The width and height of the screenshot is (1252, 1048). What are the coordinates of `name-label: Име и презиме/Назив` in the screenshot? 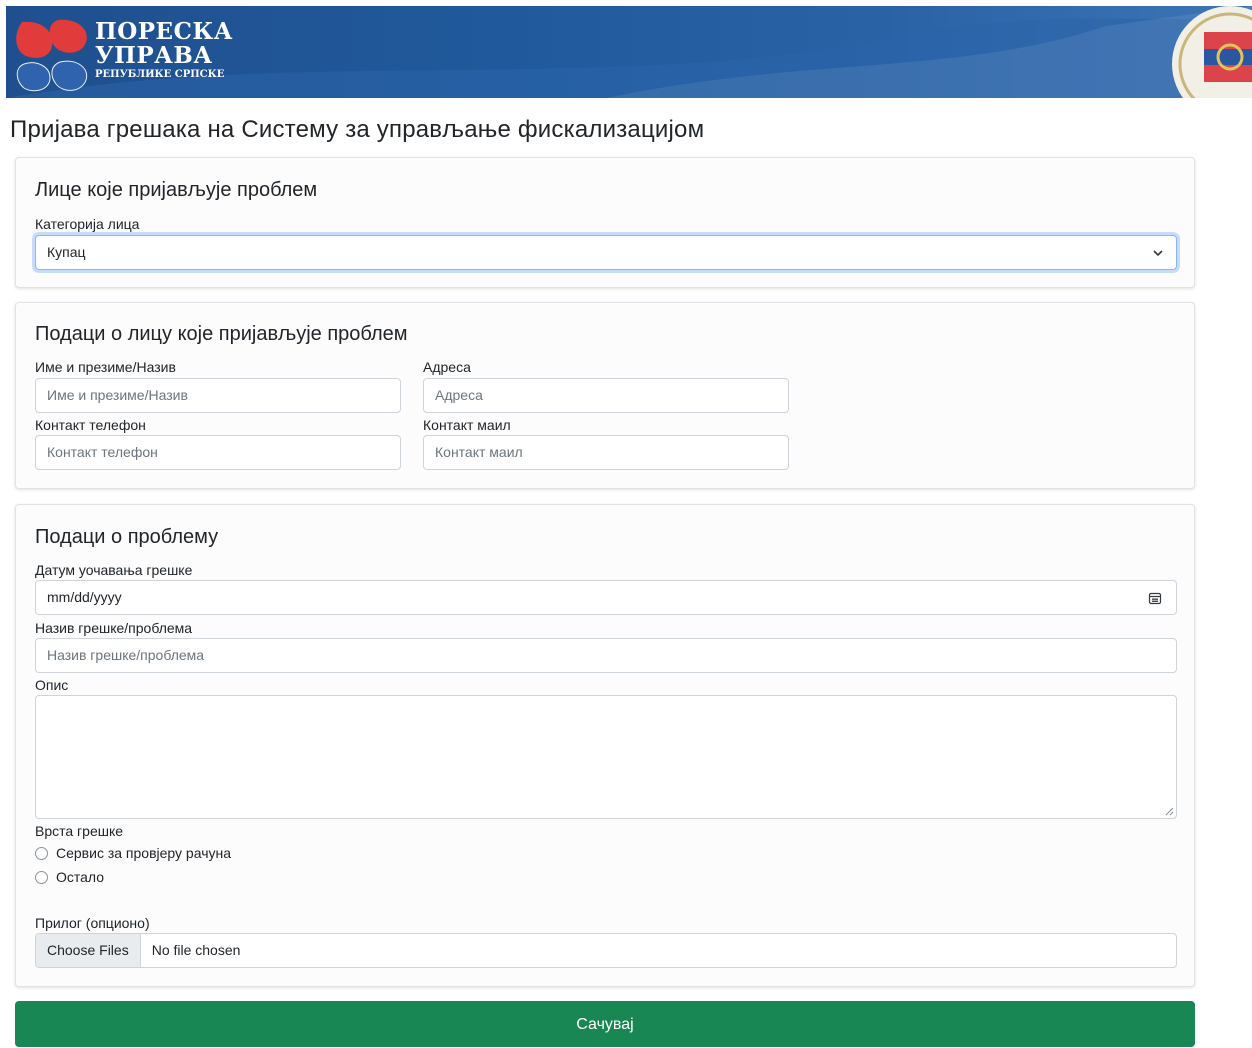 It's located at (105, 367).